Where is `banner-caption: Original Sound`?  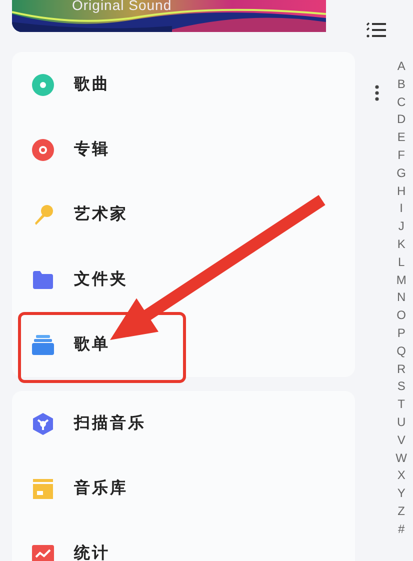 banner-caption: Original Sound is located at coordinates (122, 6).